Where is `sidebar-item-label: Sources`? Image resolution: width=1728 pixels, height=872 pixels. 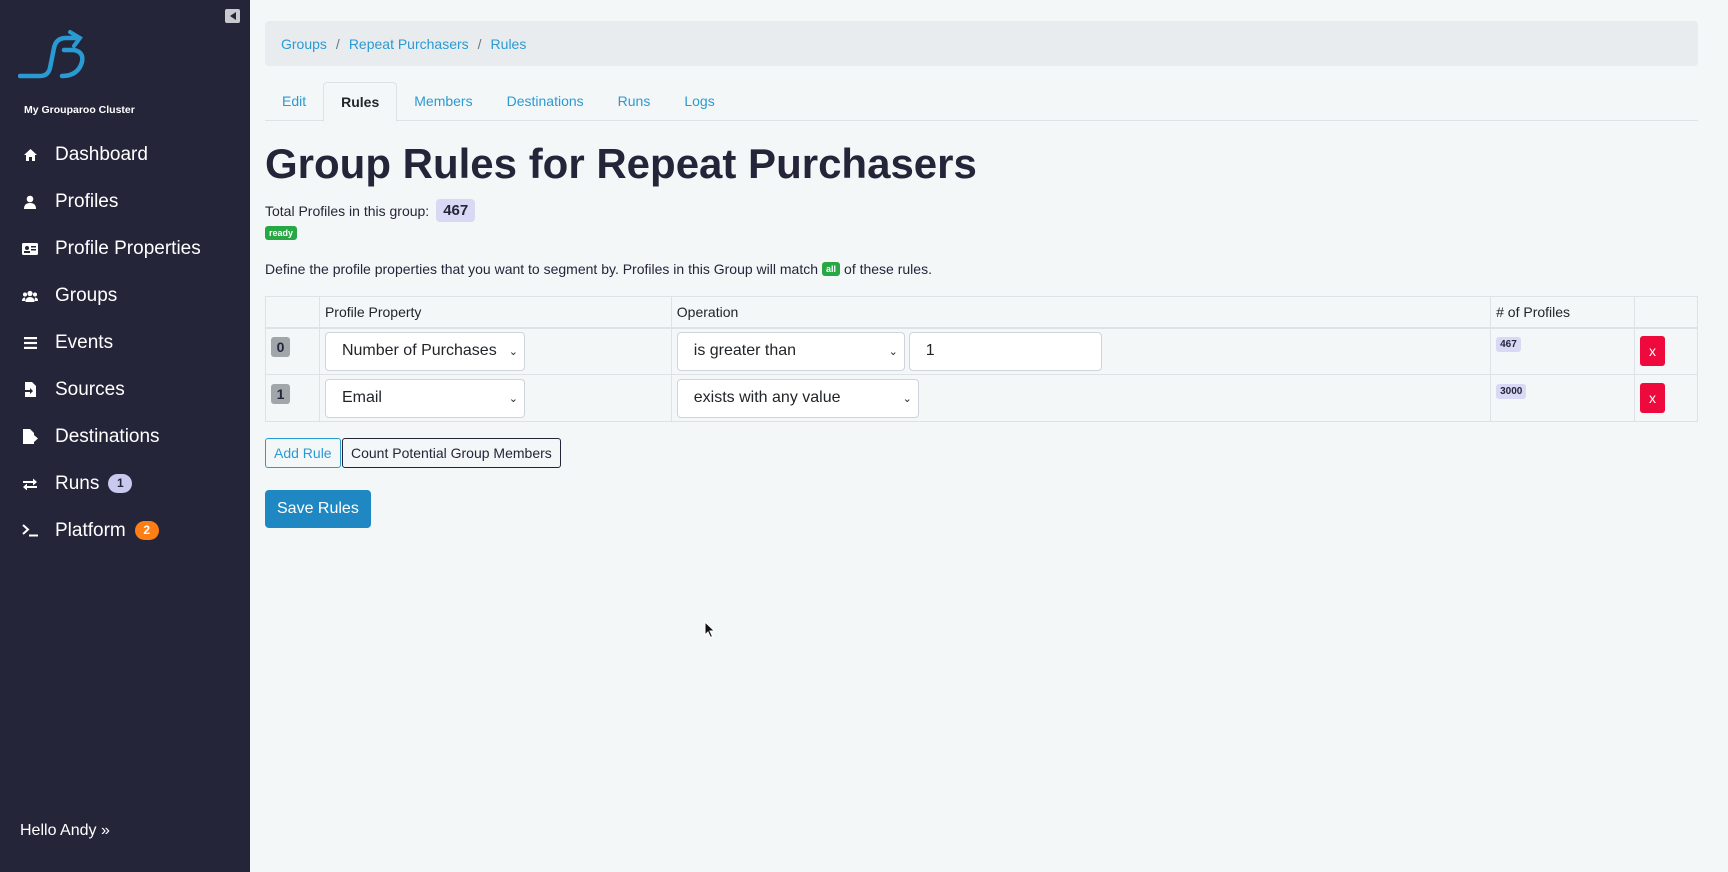 sidebar-item-label: Sources is located at coordinates (90, 389).